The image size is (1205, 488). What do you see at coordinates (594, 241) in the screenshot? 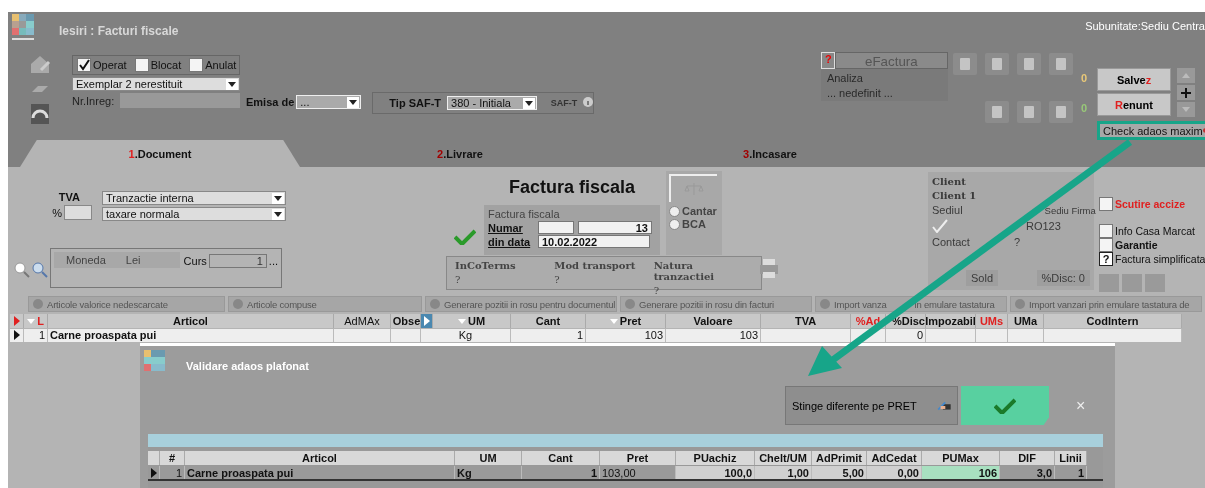
I see `input-field: 10.02.2022` at bounding box center [594, 241].